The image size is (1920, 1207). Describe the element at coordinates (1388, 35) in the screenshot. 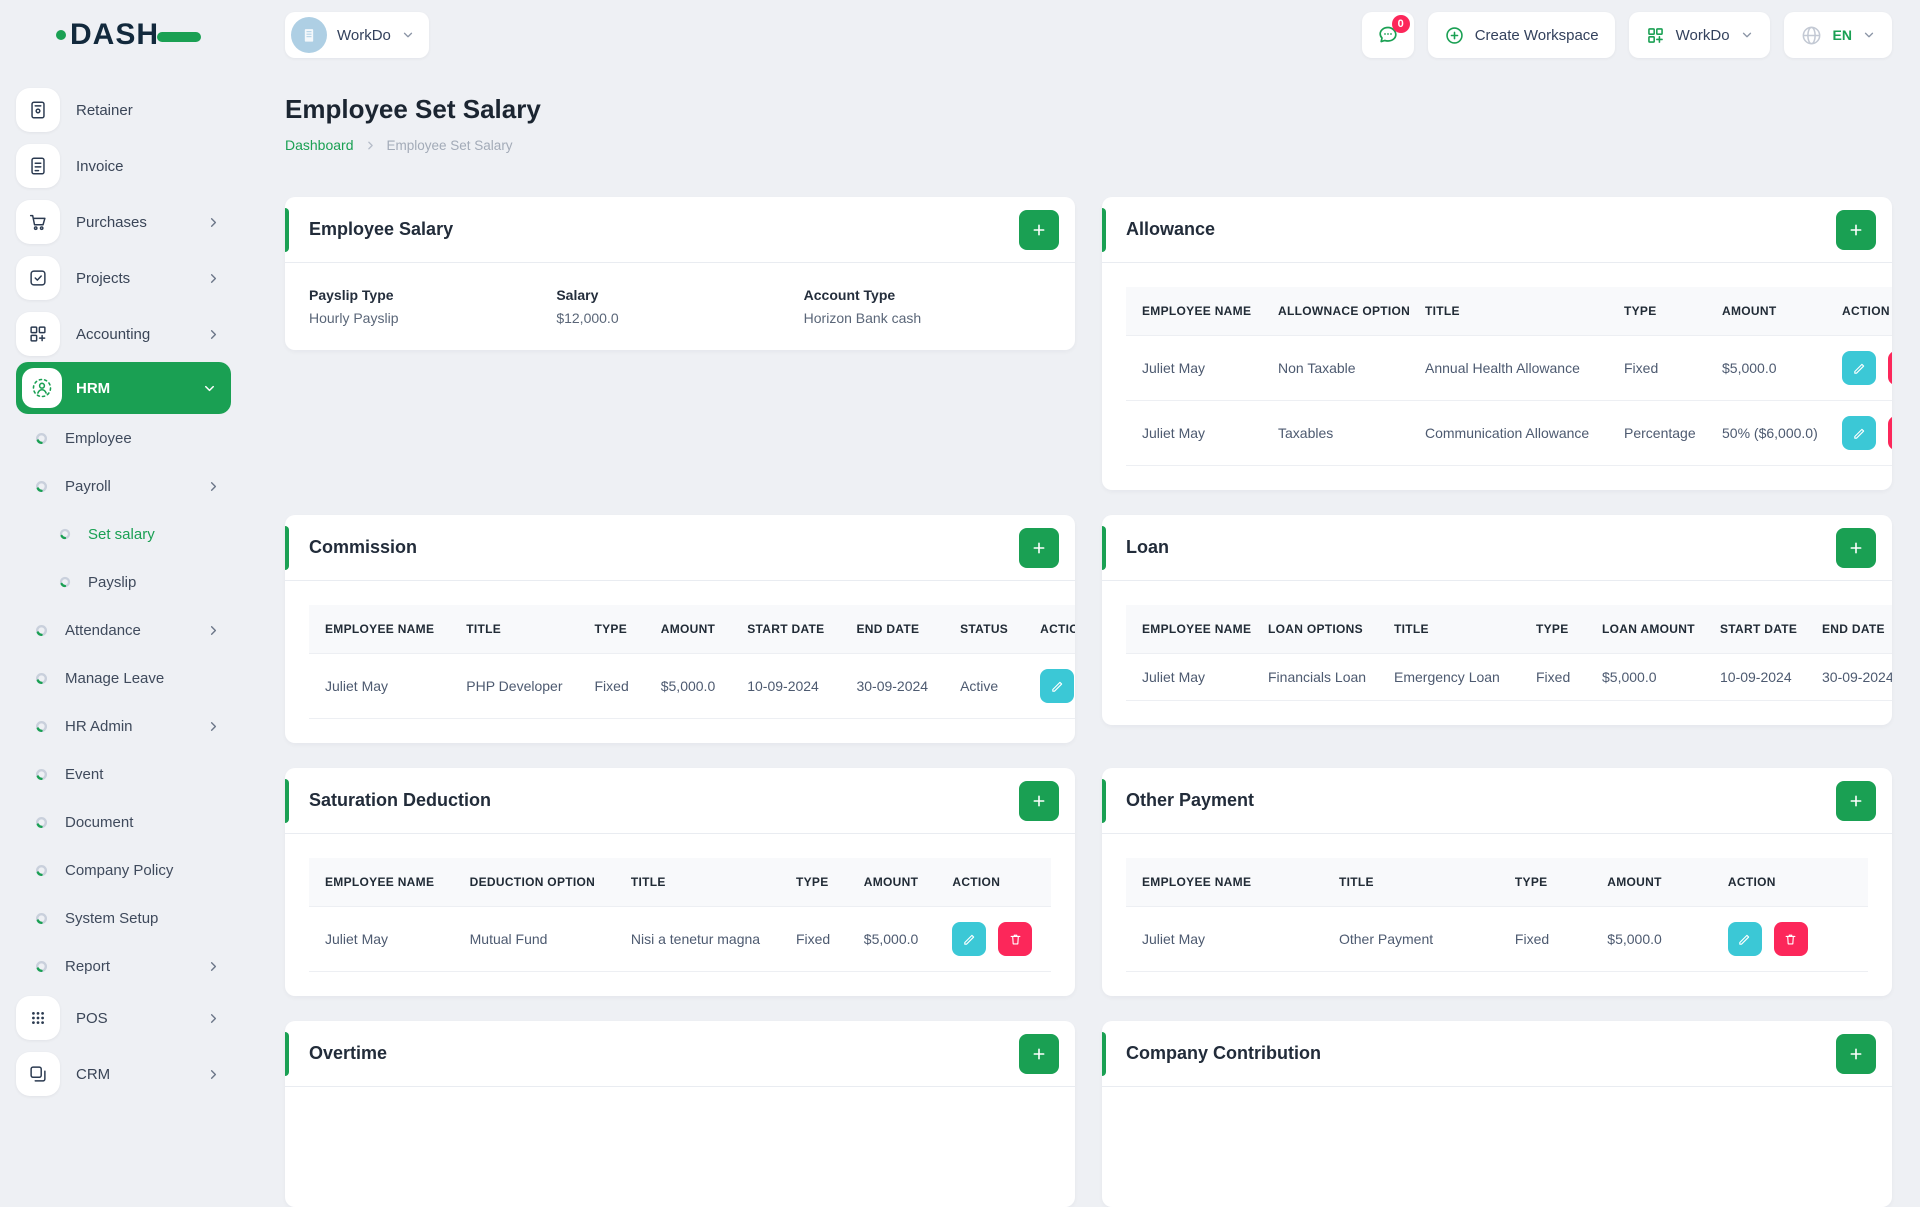

I see `messages-button: 0` at that location.